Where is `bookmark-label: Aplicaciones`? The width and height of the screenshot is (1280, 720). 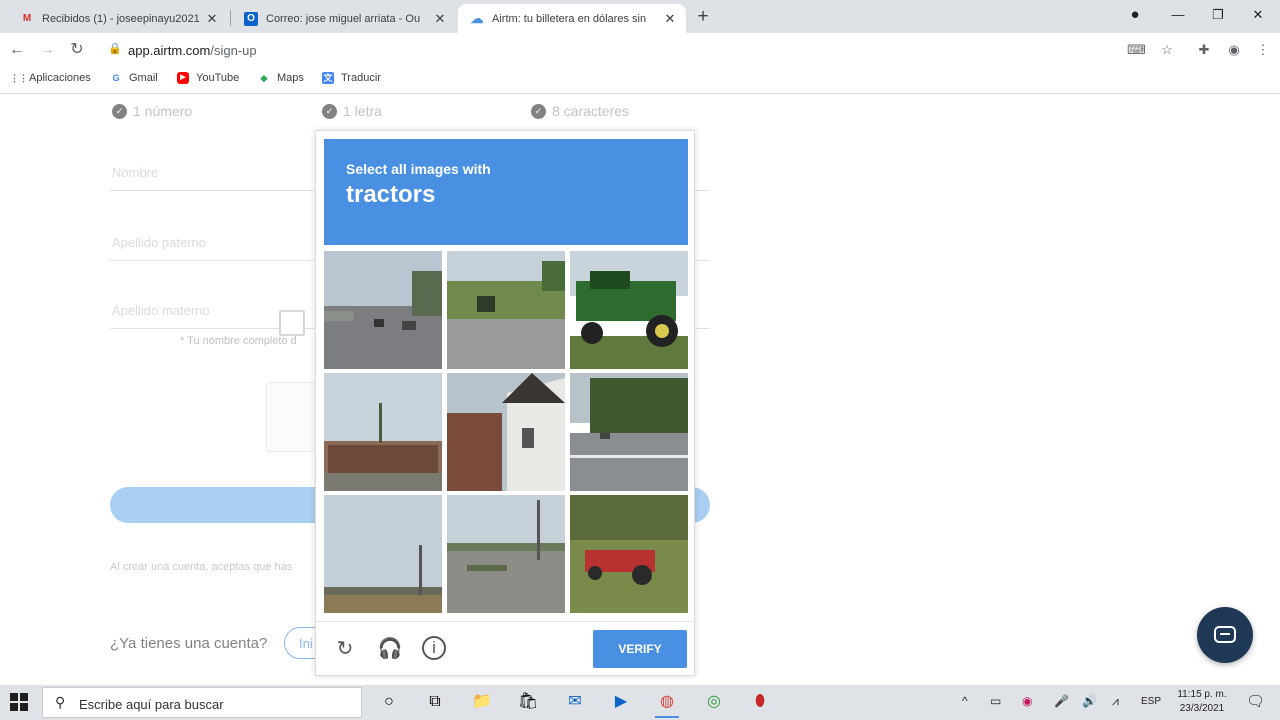 bookmark-label: Aplicaciones is located at coordinates (60, 78).